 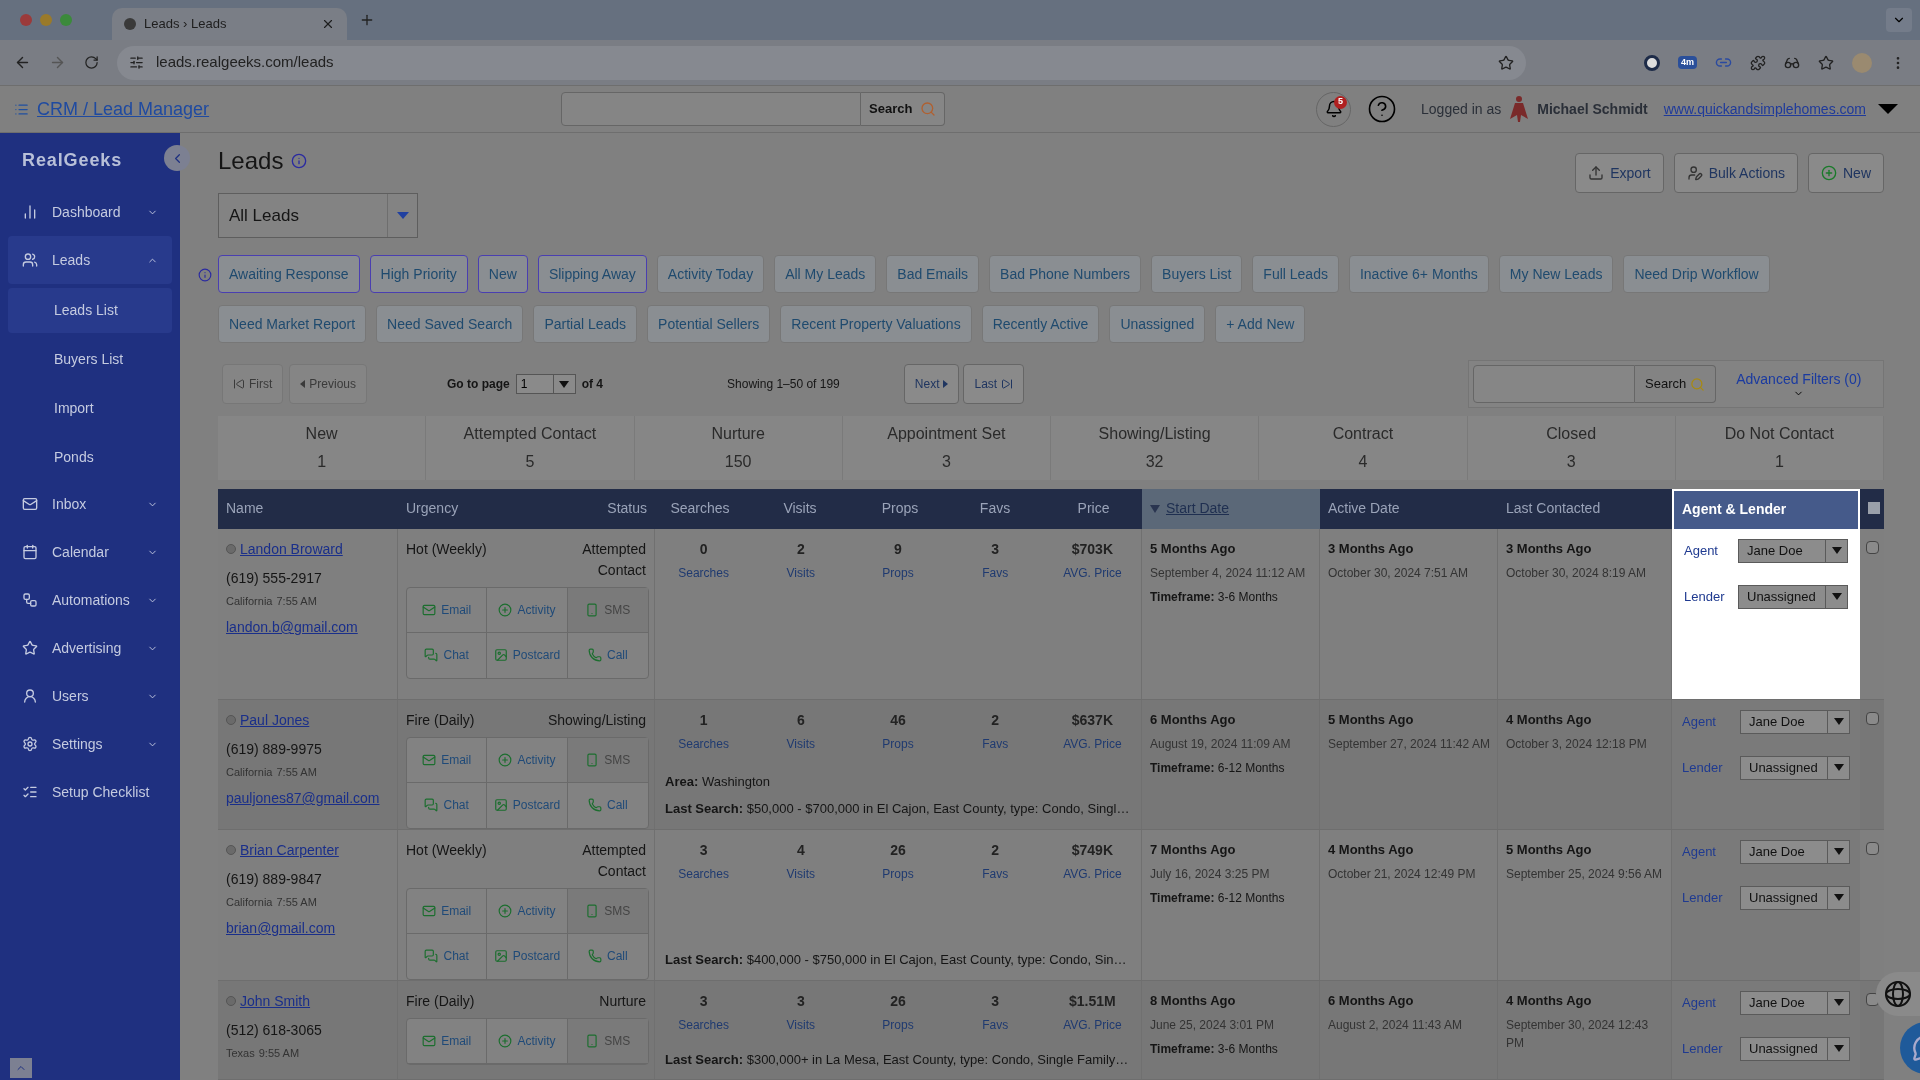 What do you see at coordinates (1826, 62) in the screenshot?
I see `star-icon` at bounding box center [1826, 62].